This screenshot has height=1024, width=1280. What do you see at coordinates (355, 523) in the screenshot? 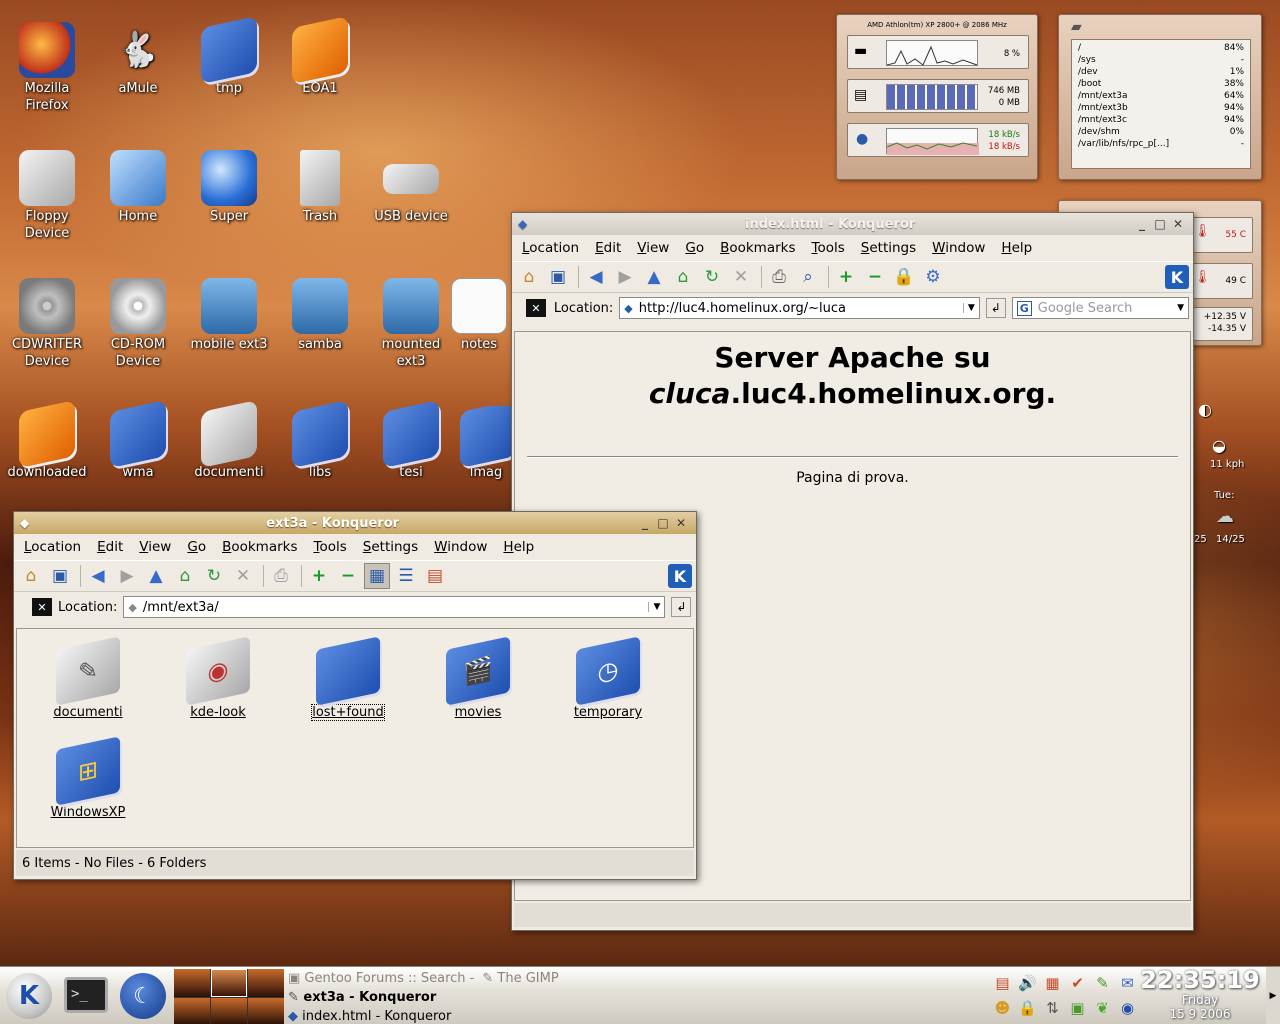
I see `filemanager-titlebar: ◆ ext3a - Konqueror _ □ ✕` at bounding box center [355, 523].